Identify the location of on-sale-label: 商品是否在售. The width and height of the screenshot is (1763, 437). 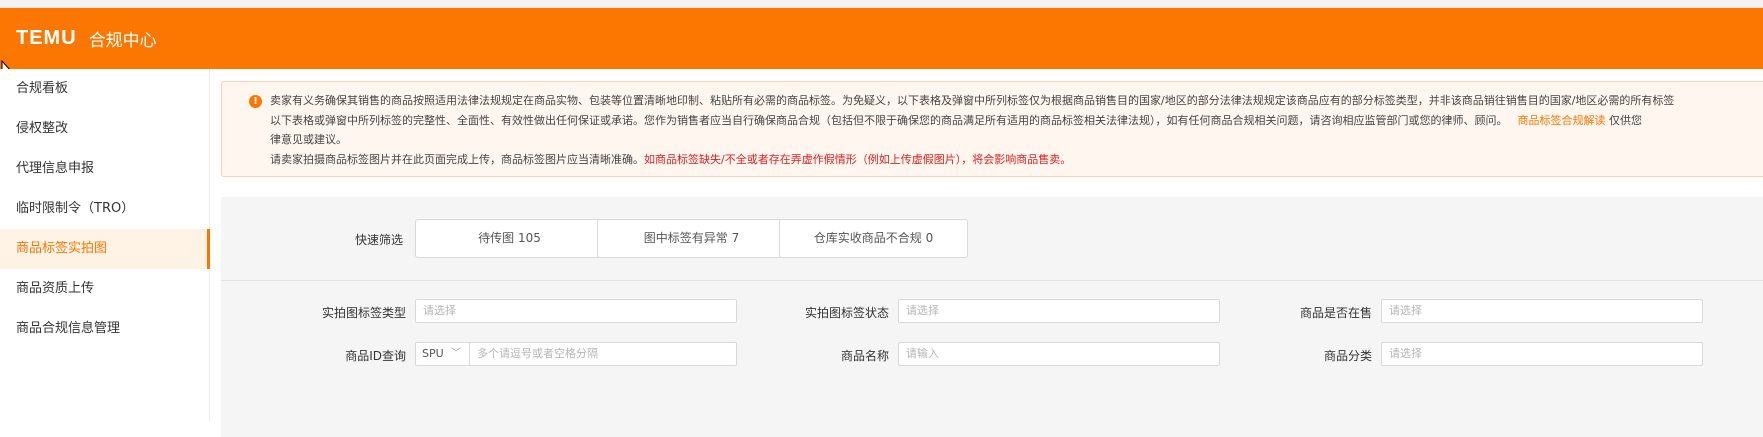
(1335, 313).